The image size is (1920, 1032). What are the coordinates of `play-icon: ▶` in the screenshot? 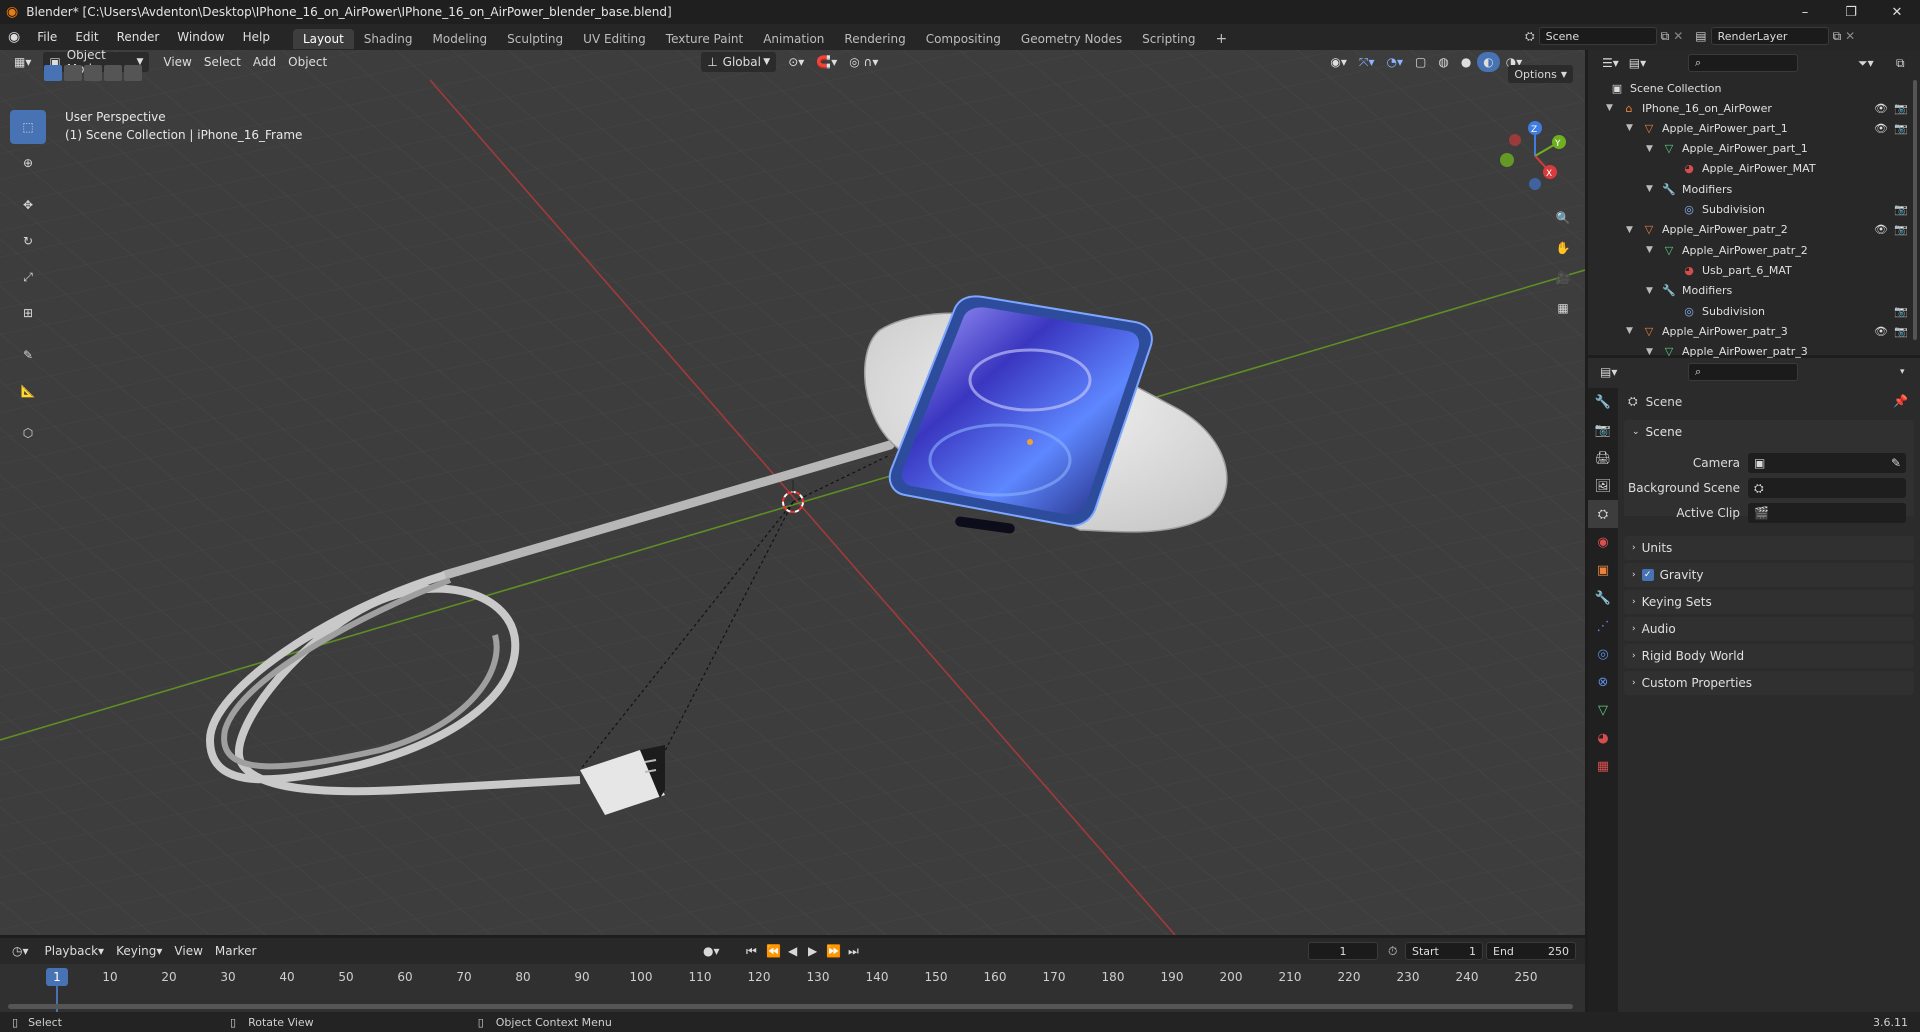 It's located at (812, 951).